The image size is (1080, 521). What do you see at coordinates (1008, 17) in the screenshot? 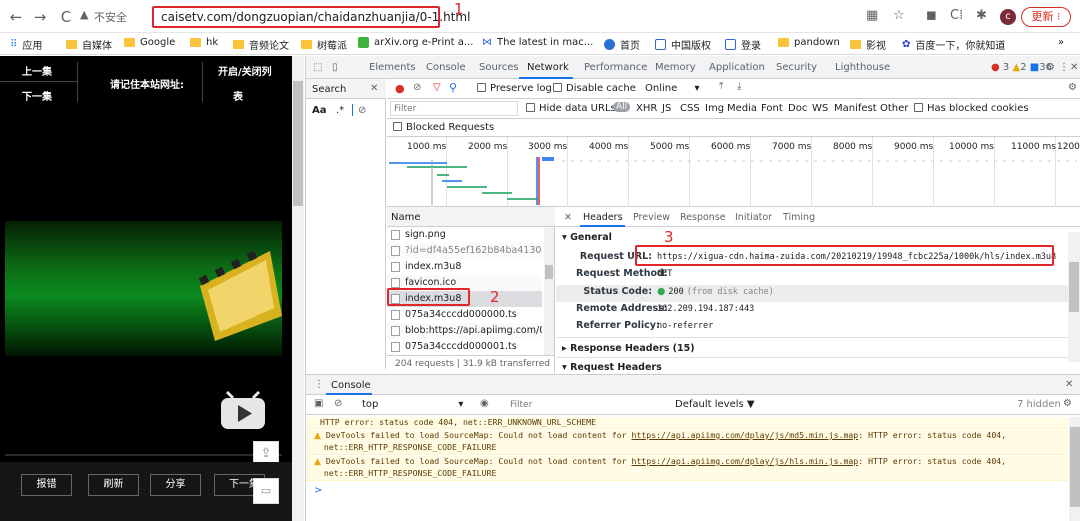
I see `avatar: c` at bounding box center [1008, 17].